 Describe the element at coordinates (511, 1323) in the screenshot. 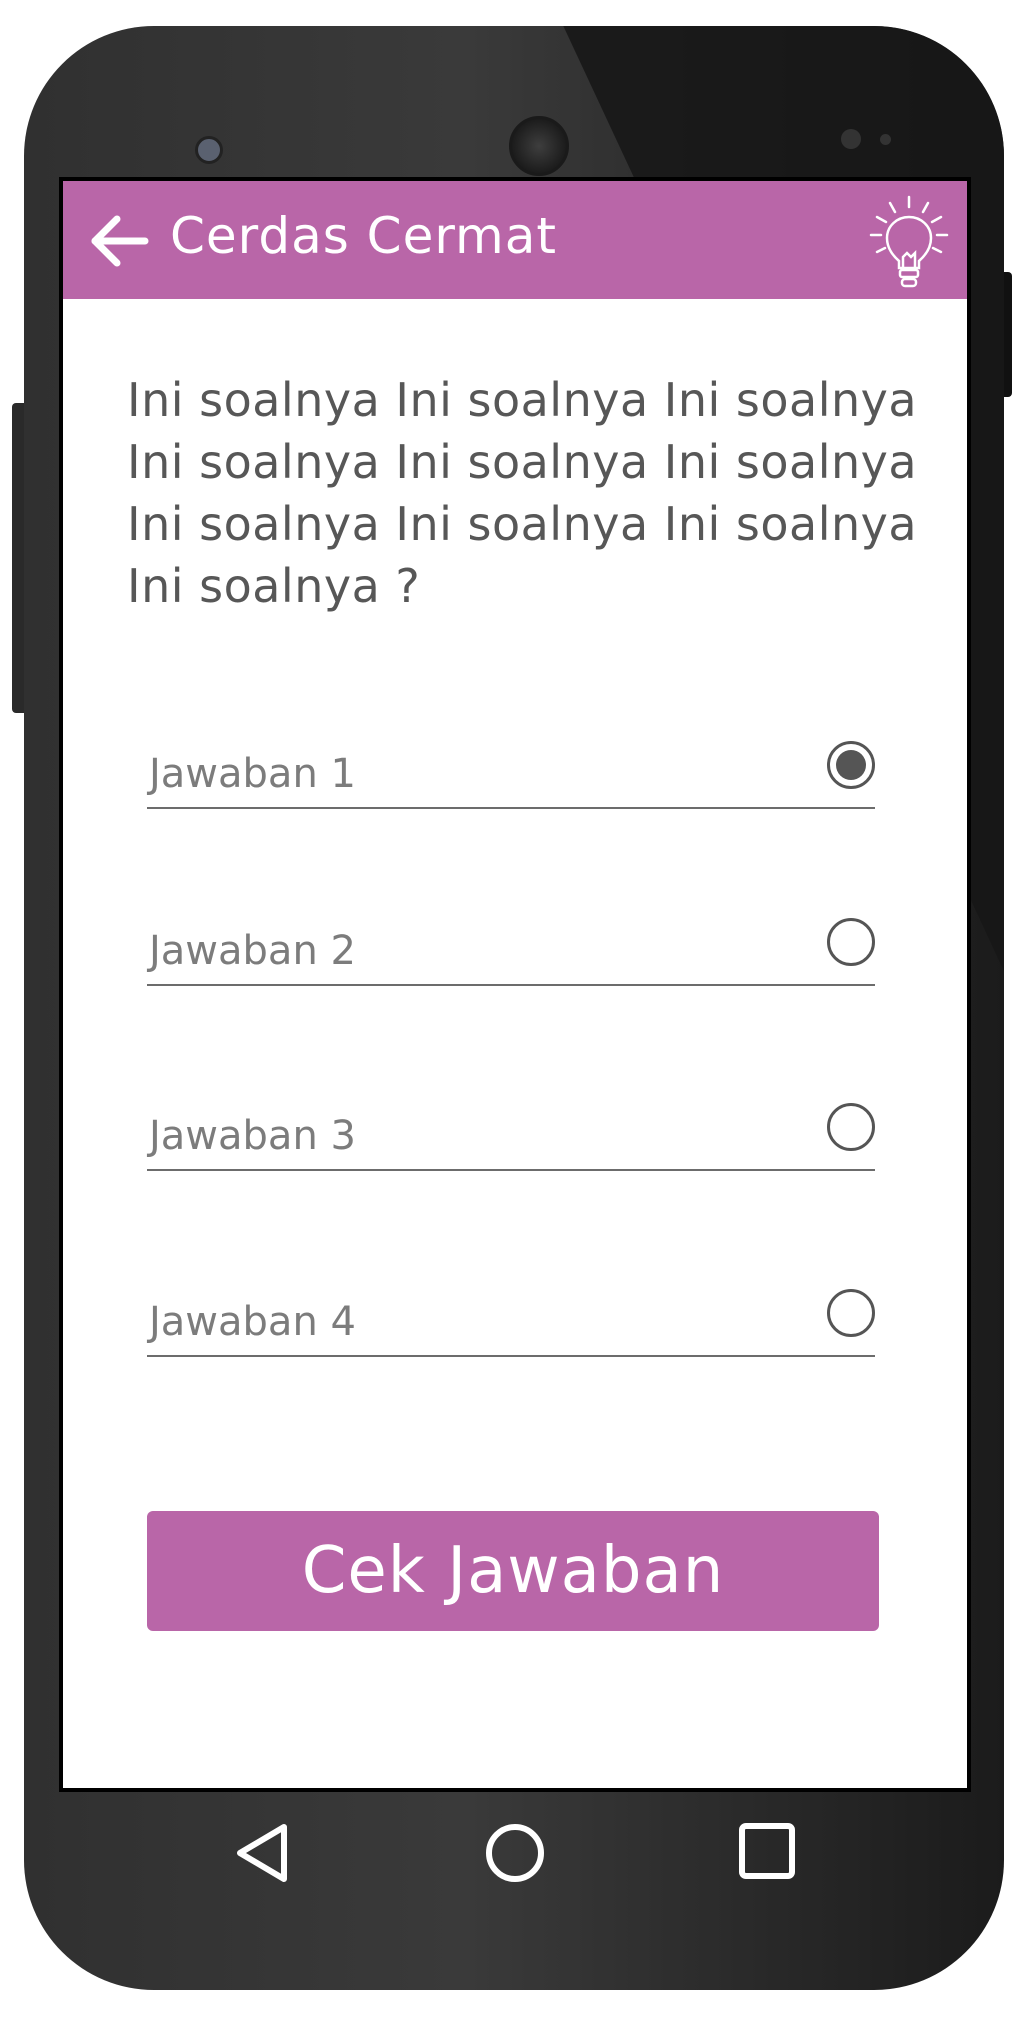

I see `answer-option-4: Jawaban 4` at that location.